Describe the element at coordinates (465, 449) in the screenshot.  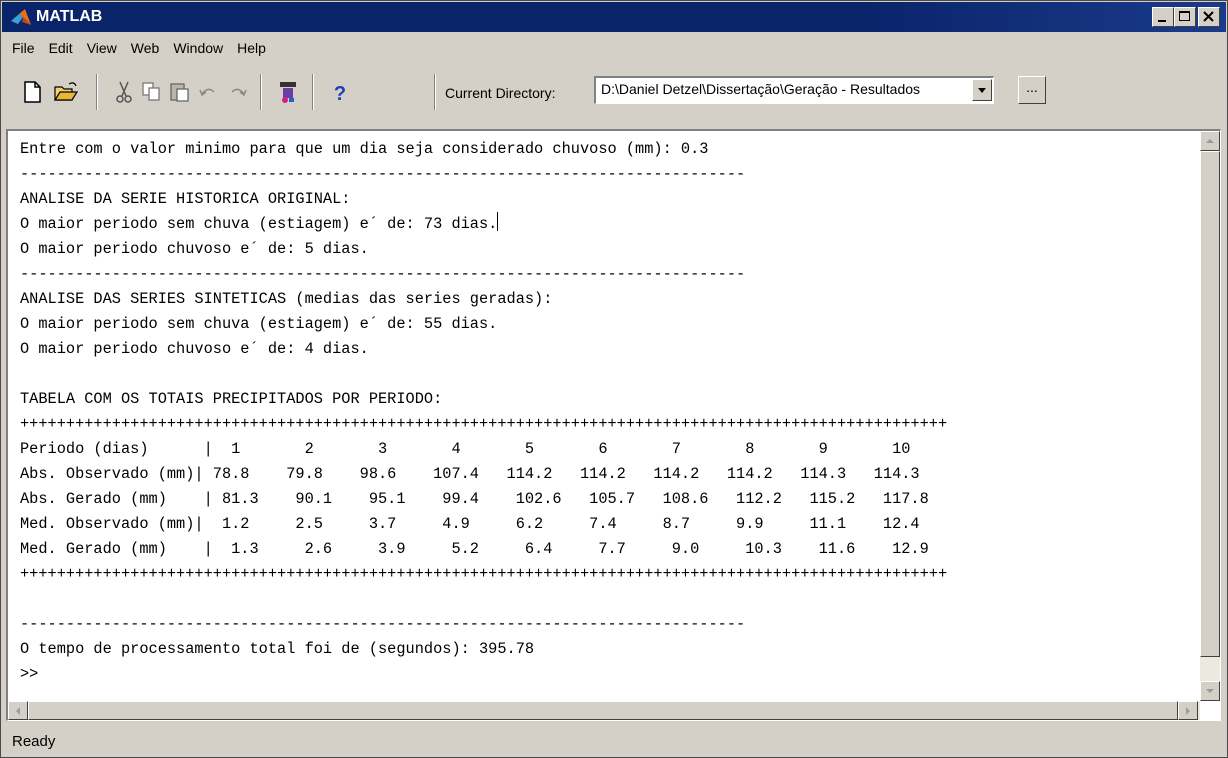
I see `console-line: Periodo (dias) | 1 2 3 4 5 6 7 8 9 10` at that location.